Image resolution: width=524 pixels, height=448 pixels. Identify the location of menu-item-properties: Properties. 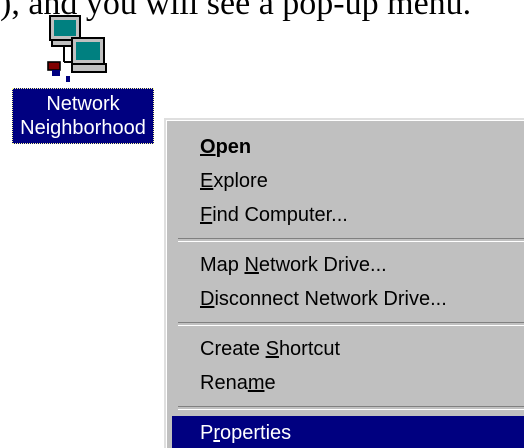
(348, 432).